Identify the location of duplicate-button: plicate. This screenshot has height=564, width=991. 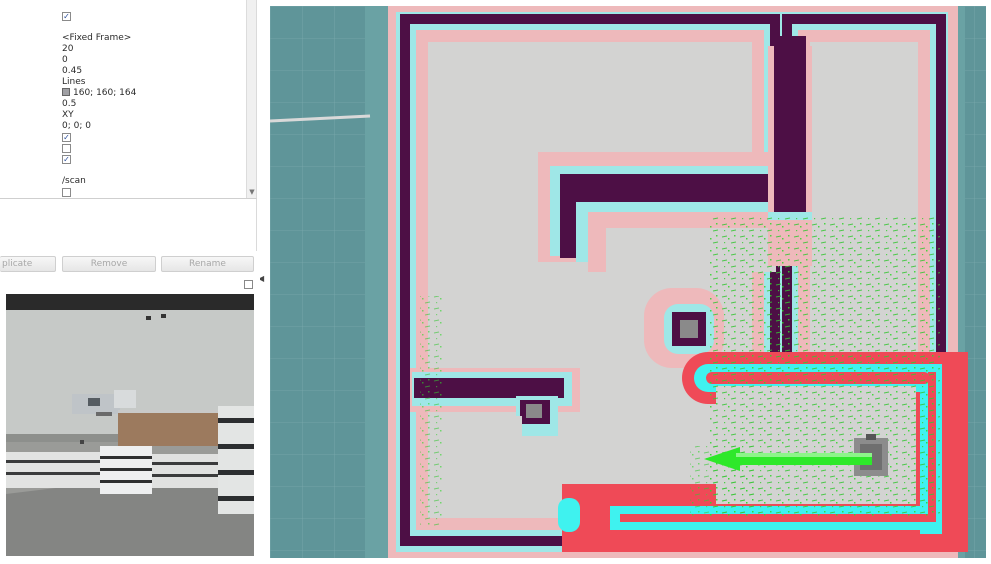
(28, 264).